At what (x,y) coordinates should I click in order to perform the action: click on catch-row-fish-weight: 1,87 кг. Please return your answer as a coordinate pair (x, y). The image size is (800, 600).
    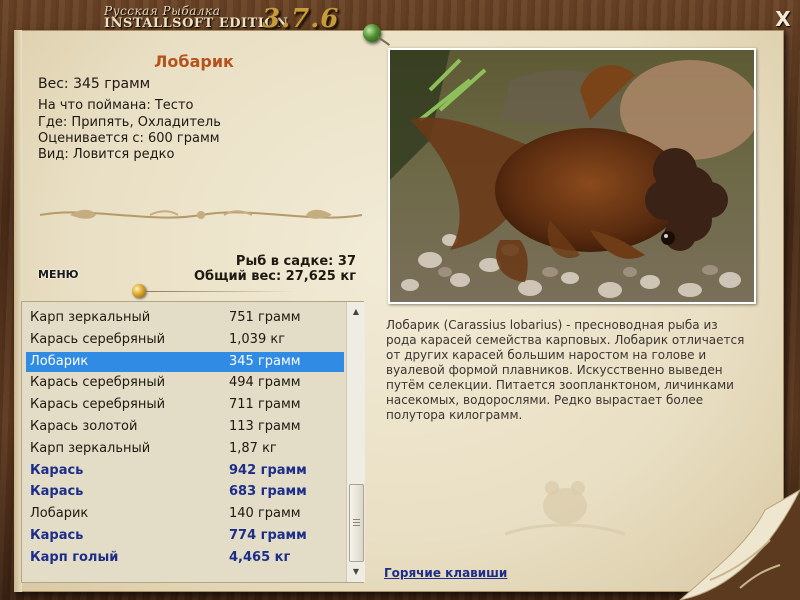
    Looking at the image, I should click on (253, 448).